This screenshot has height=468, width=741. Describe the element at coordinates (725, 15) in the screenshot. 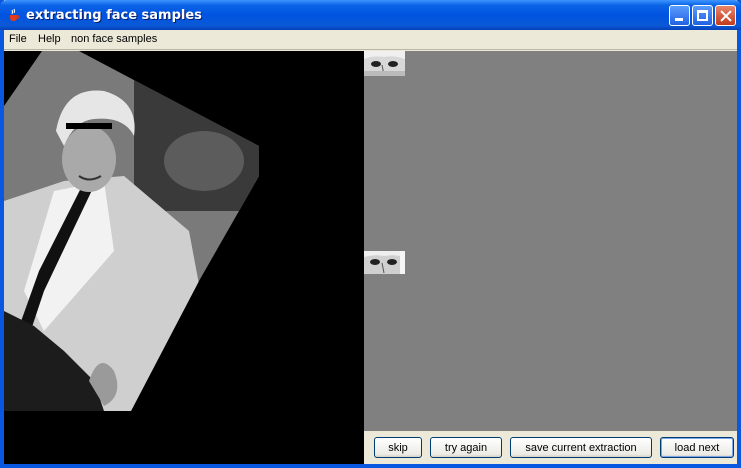

I see `close-button` at that location.